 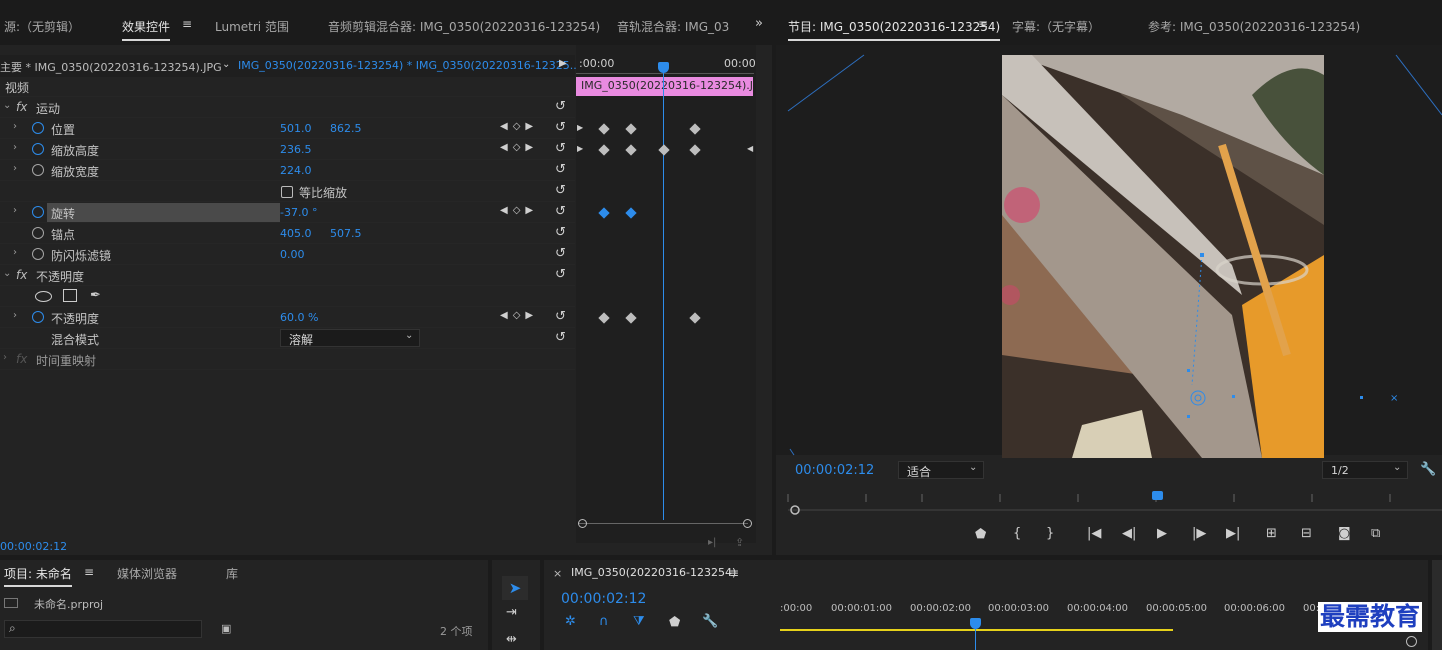 I want to click on timeline-scroll-handle, so click(x=1411, y=641).